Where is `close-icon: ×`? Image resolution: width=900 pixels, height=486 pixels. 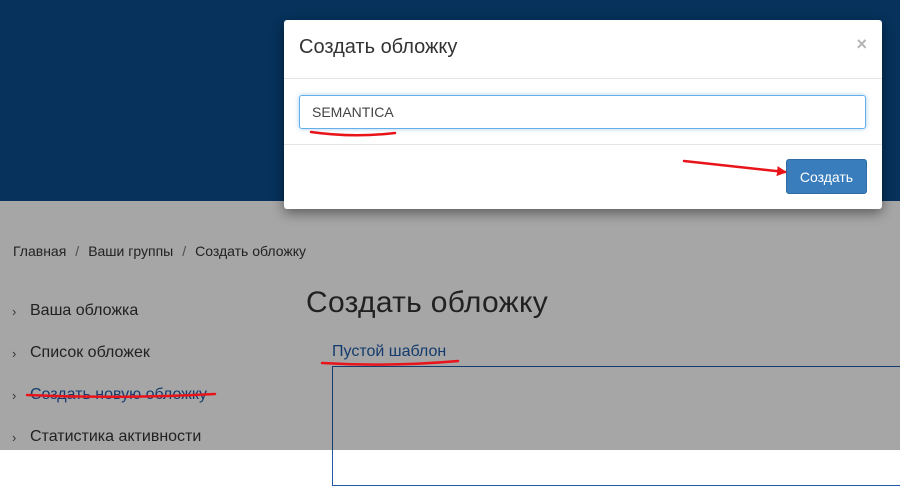 close-icon: × is located at coordinates (861, 44).